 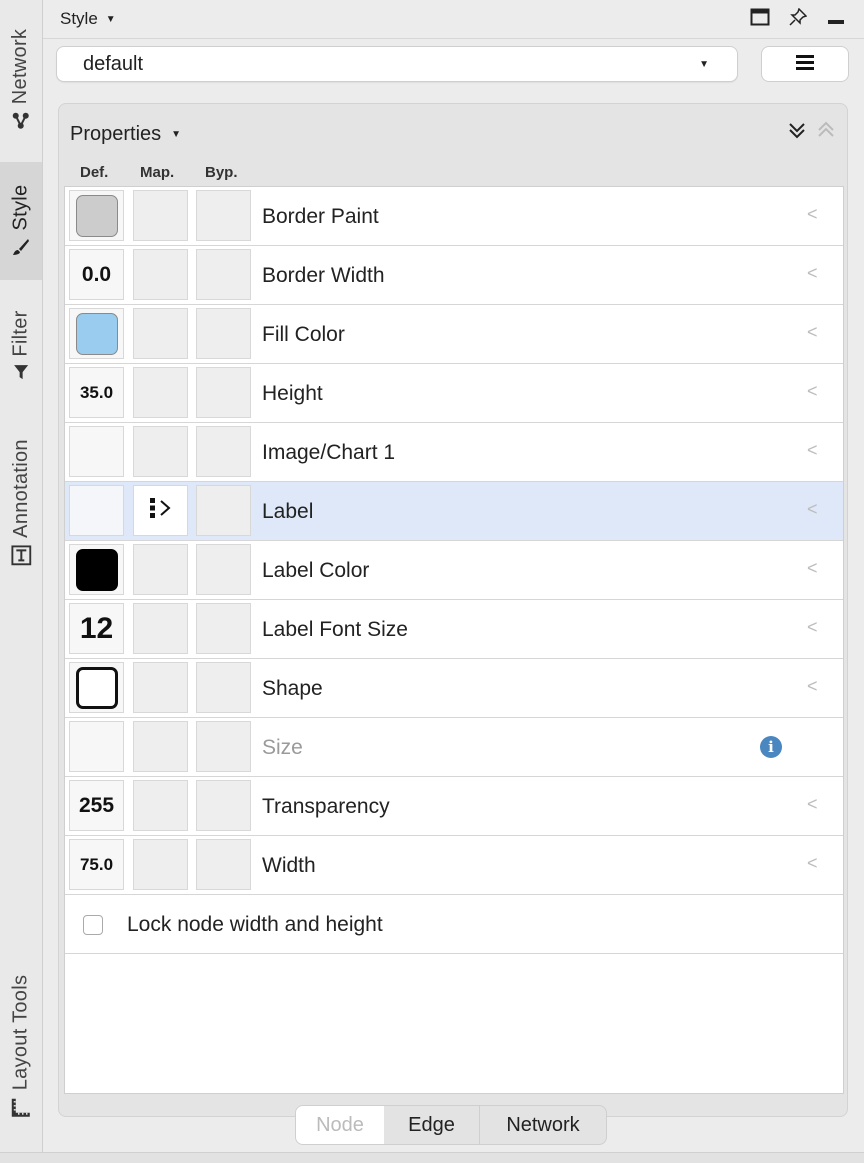 I want to click on default-value-cell: 0.0, so click(x=96, y=274).